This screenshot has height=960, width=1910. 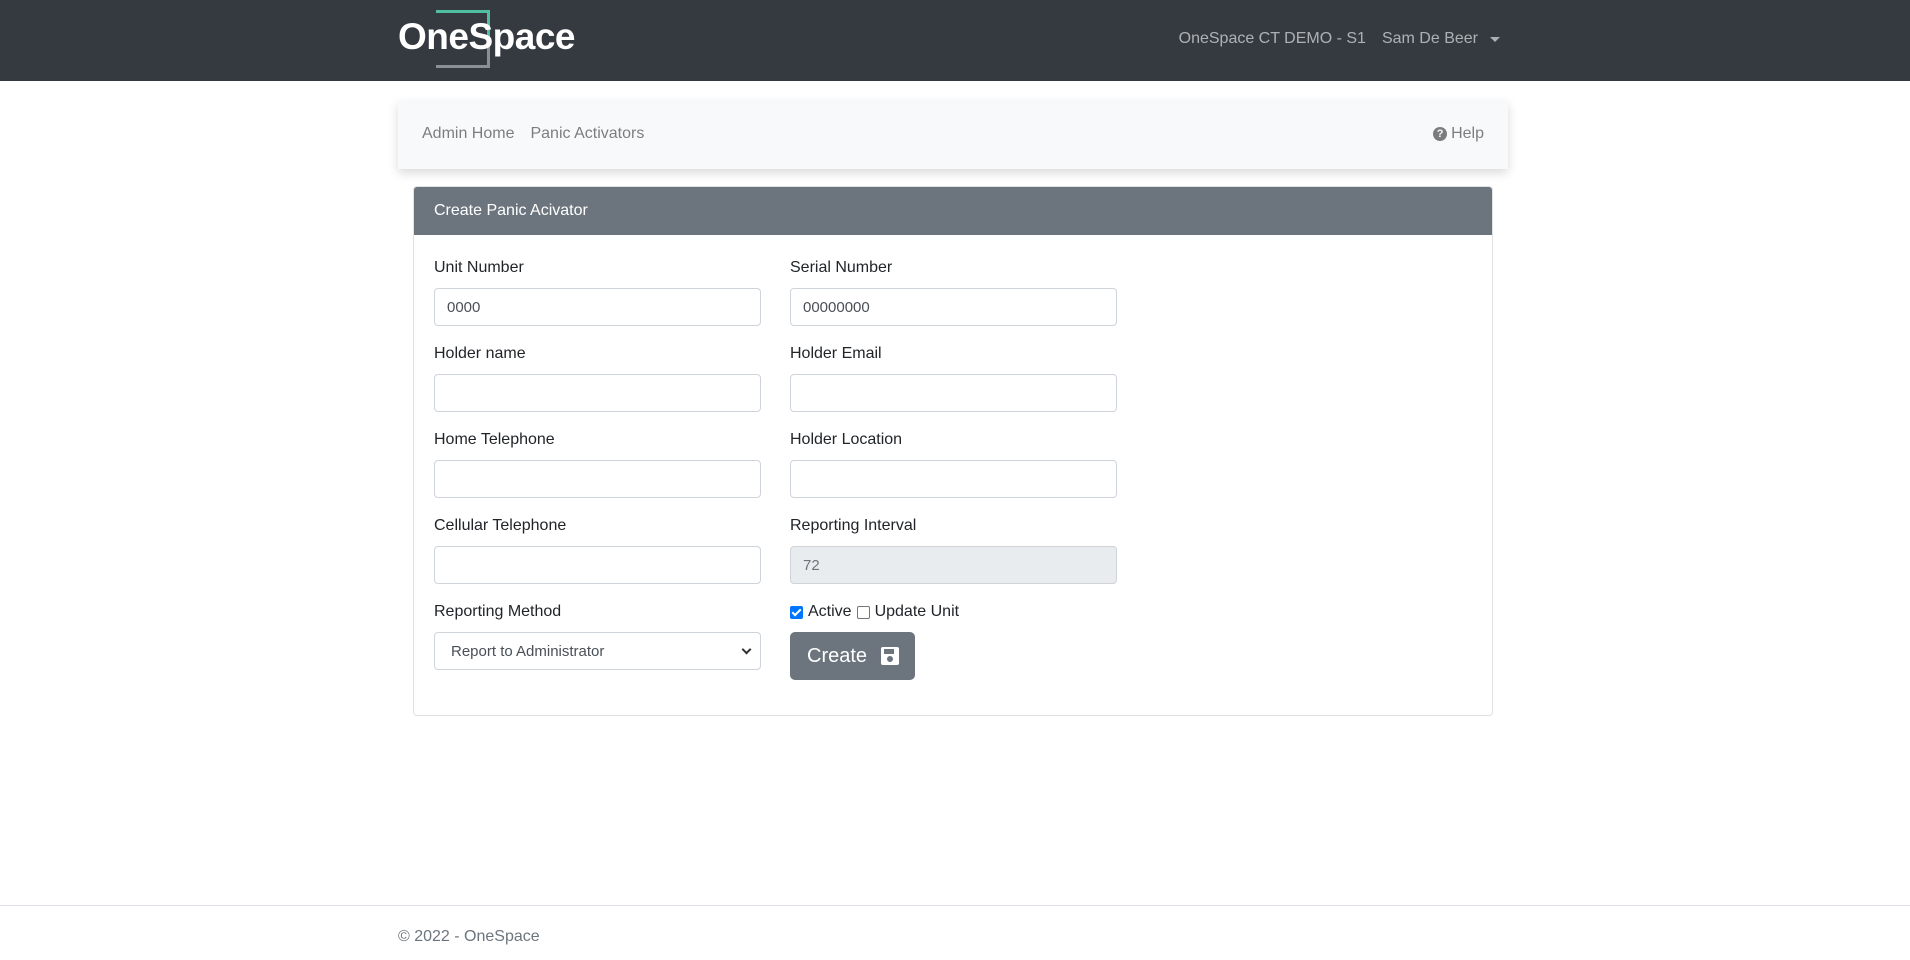 I want to click on save-icon, so click(x=890, y=656).